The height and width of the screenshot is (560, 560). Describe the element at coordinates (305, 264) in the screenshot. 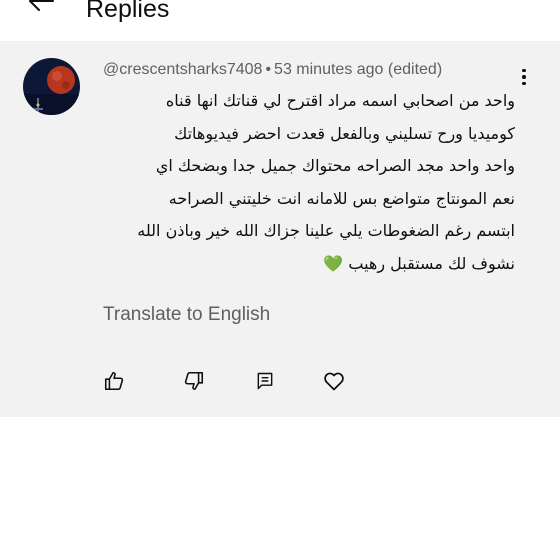

I see `comment-last-line: نشوف لك مستقبل رهيب 💚` at that location.